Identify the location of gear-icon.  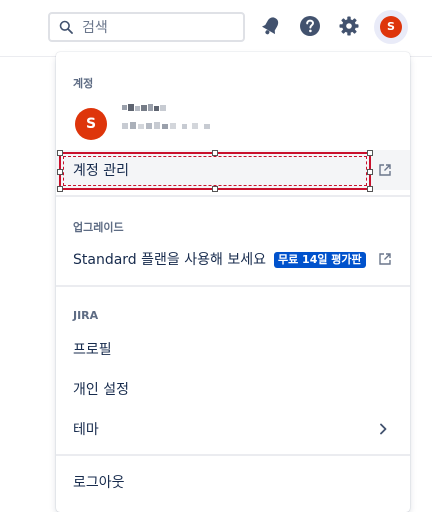
(349, 26).